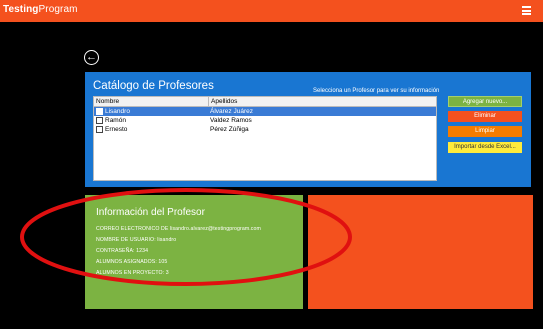 This screenshot has width=543, height=329. What do you see at coordinates (115, 120) in the screenshot?
I see `nombre-text: Ramón` at bounding box center [115, 120].